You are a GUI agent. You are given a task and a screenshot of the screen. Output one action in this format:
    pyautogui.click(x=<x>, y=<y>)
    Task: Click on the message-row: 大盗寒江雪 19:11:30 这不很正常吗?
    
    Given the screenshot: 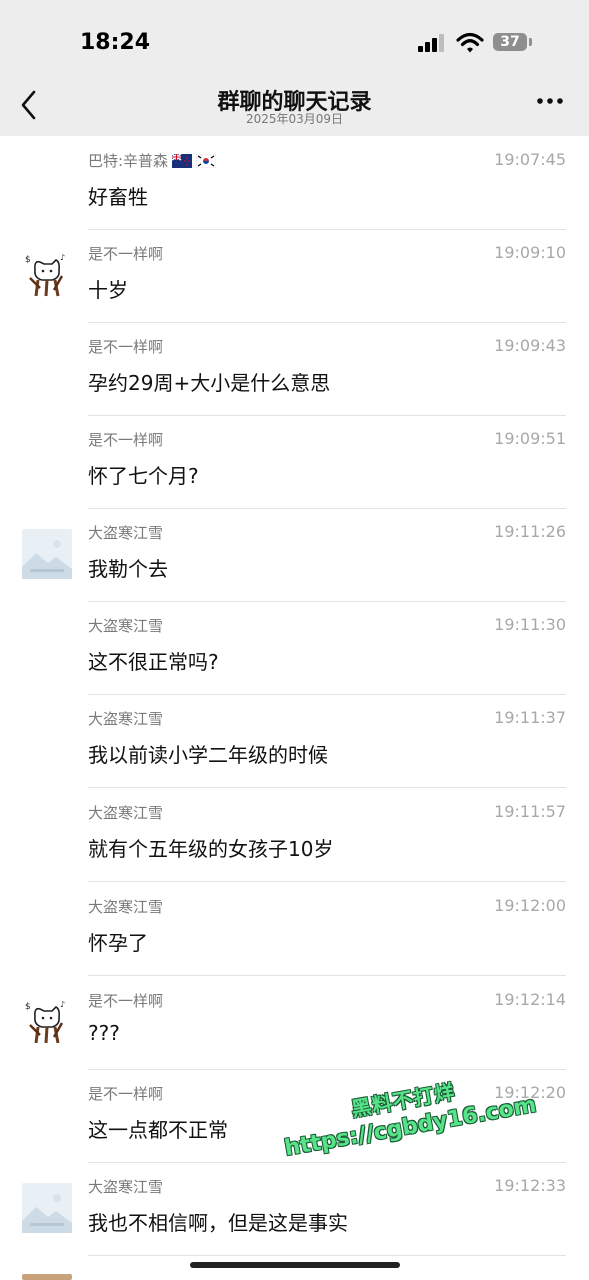 What is the action you would take?
    pyautogui.click(x=294, y=648)
    